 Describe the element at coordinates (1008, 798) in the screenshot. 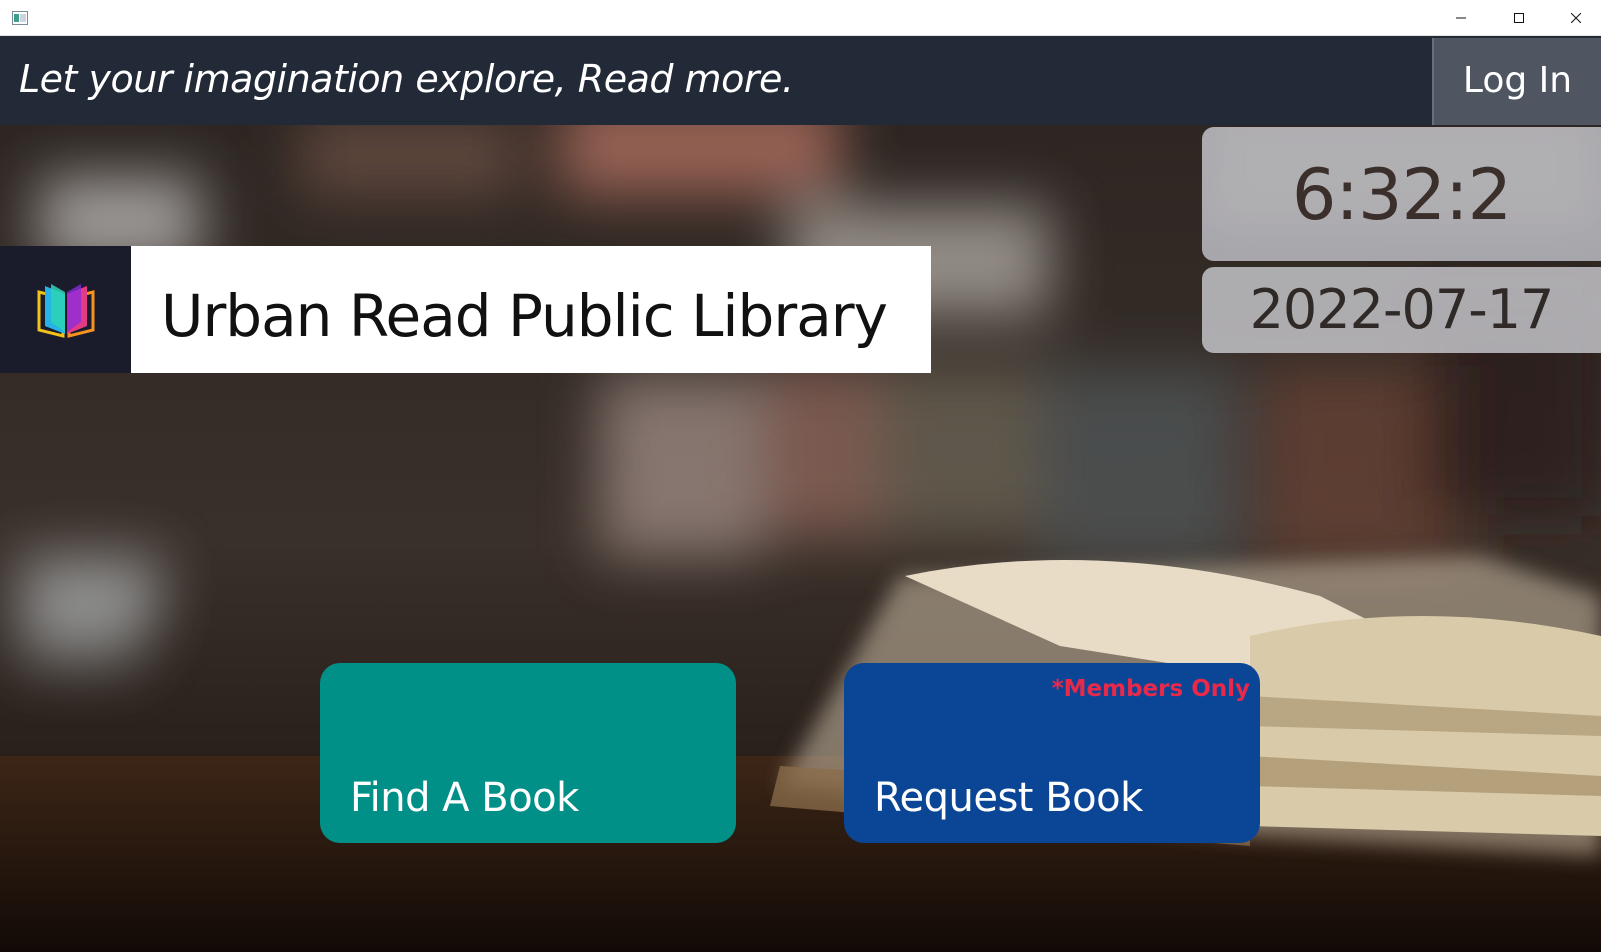

I see `request-book-label: Request Book` at that location.